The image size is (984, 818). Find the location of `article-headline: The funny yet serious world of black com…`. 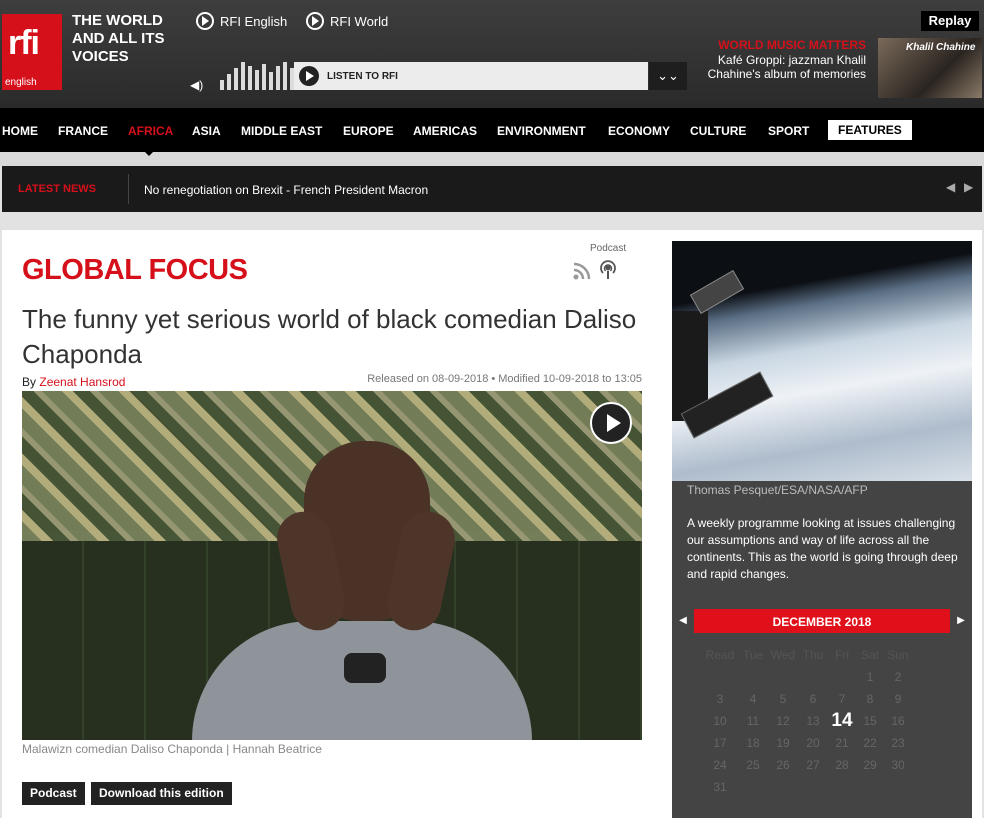

article-headline: The funny yet serious world of black com… is located at coordinates (329, 336).